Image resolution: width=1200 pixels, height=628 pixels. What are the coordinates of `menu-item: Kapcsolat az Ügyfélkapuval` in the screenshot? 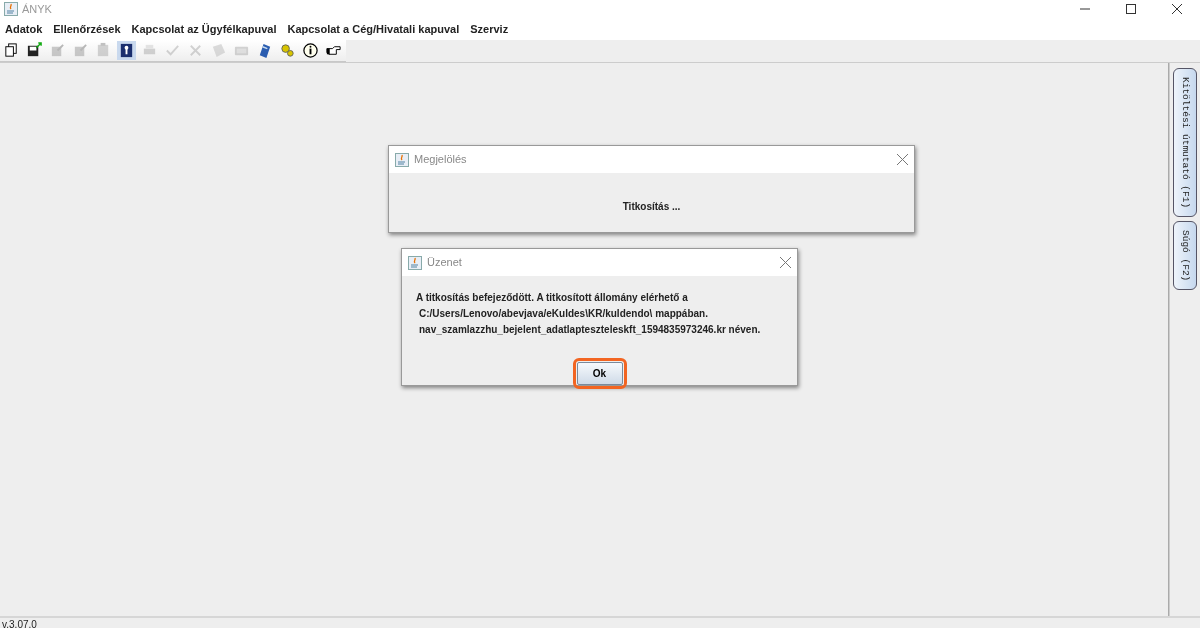 It's located at (204, 29).